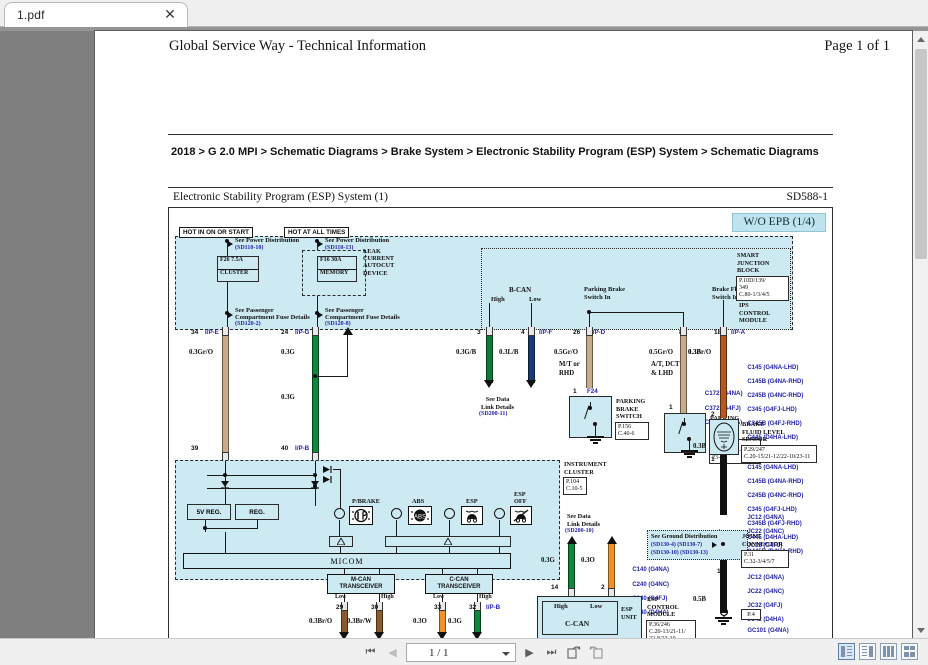 The image size is (928, 665). Describe the element at coordinates (671, 629) in the screenshot. I see `esp-control-module-code: P.36/246 C.20-13/21-11/ 22-8/23-10` at that location.